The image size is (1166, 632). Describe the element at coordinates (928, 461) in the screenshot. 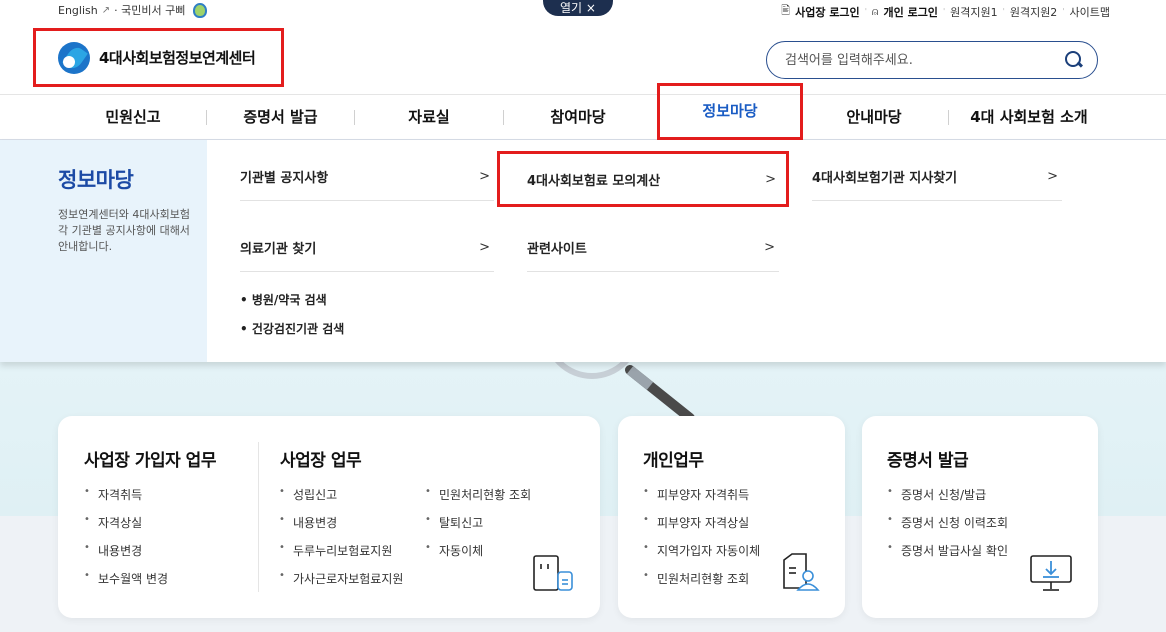

I see `card-title: 증명서 발급` at that location.